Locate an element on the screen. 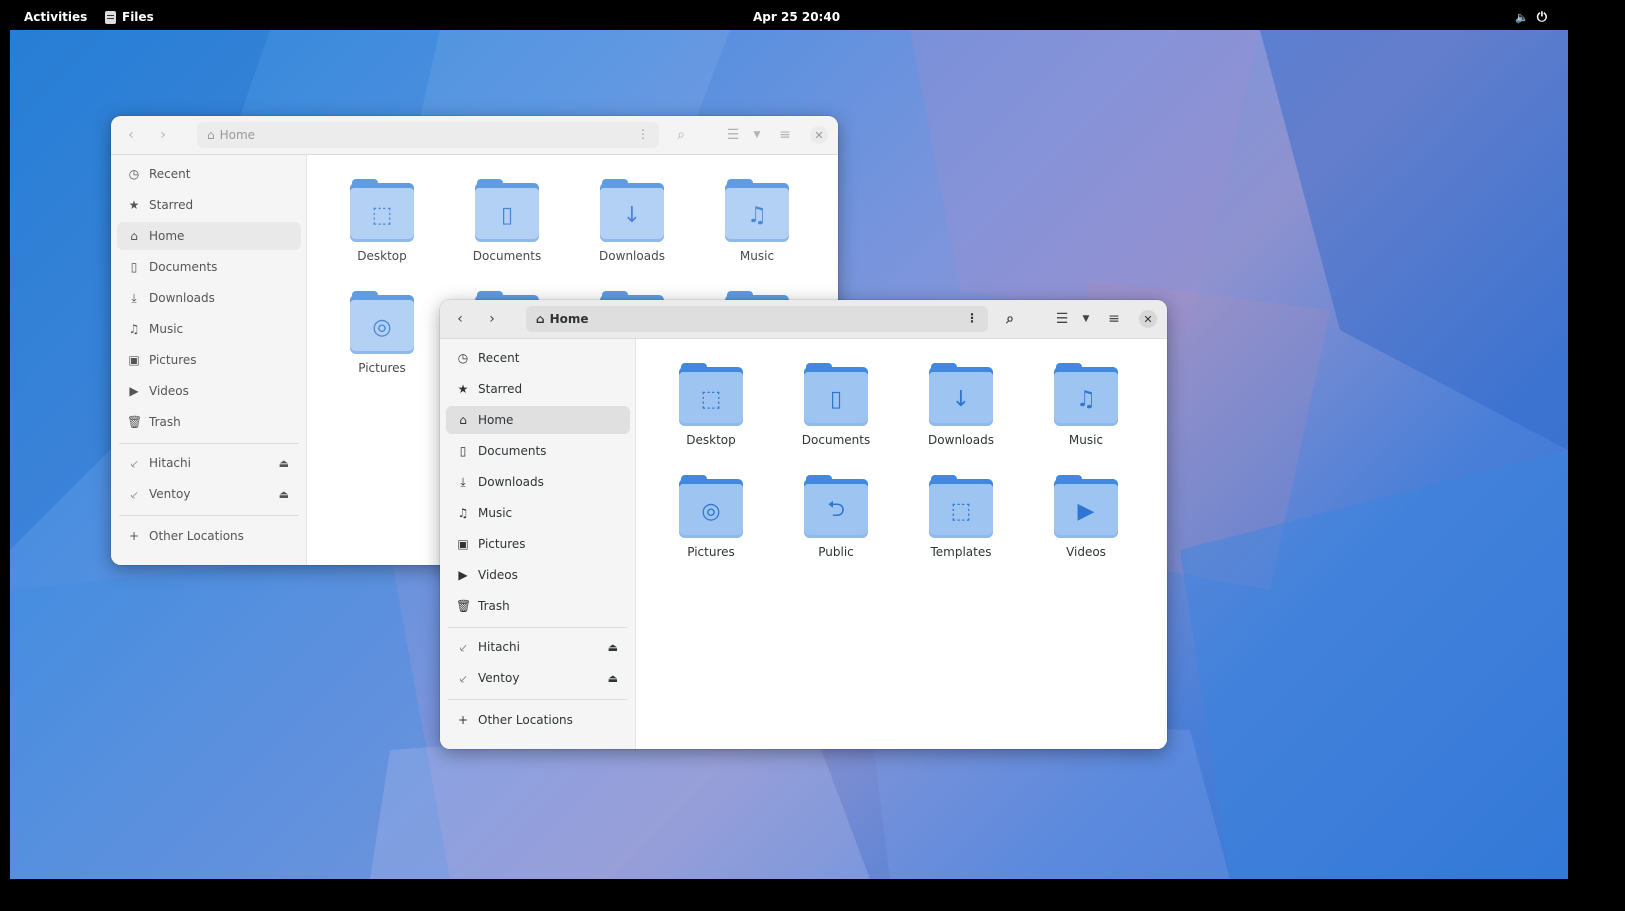  go-forward-icon: › is located at coordinates (163, 135).